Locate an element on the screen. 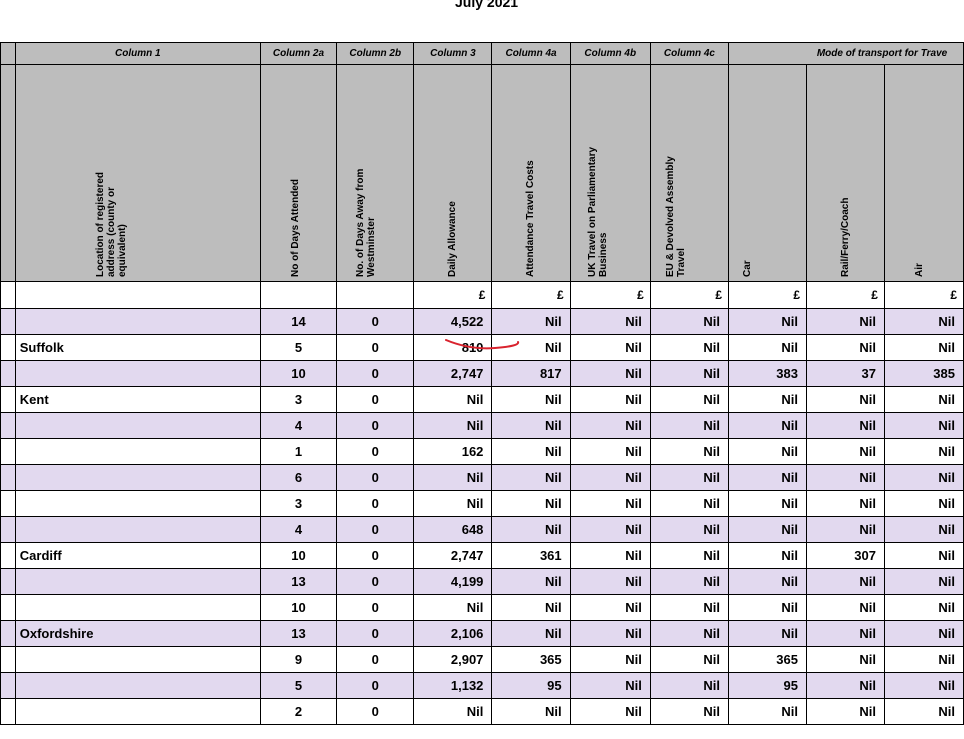 The height and width of the screenshot is (739, 964). car-cell: 383 is located at coordinates (767, 373).